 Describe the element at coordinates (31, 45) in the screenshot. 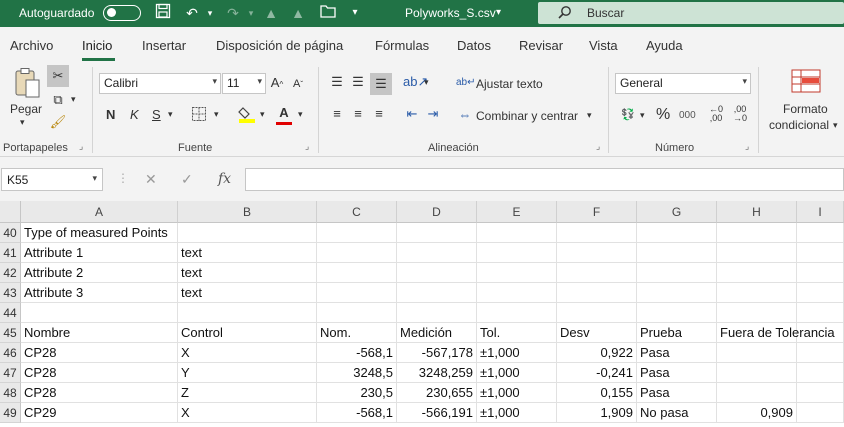

I see `tab-archivo: Archivo` at that location.